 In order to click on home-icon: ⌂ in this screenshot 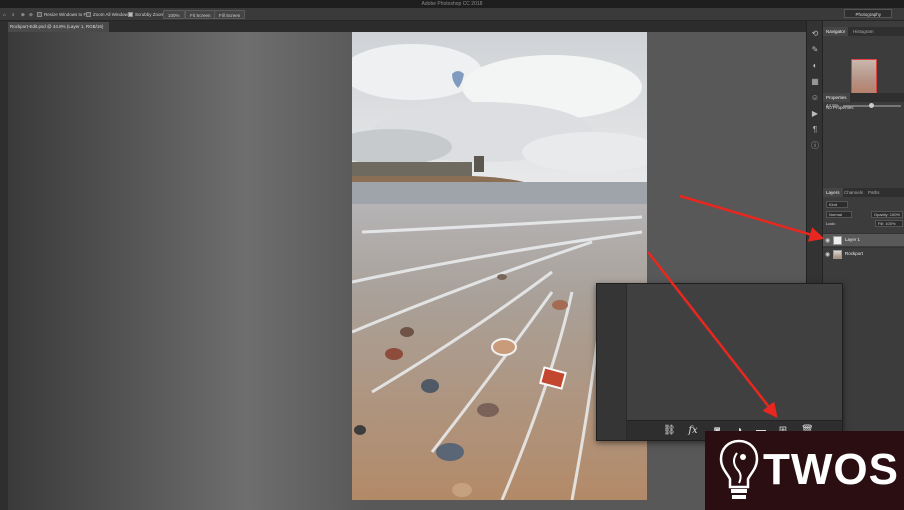, I will do `click(4, 14)`.